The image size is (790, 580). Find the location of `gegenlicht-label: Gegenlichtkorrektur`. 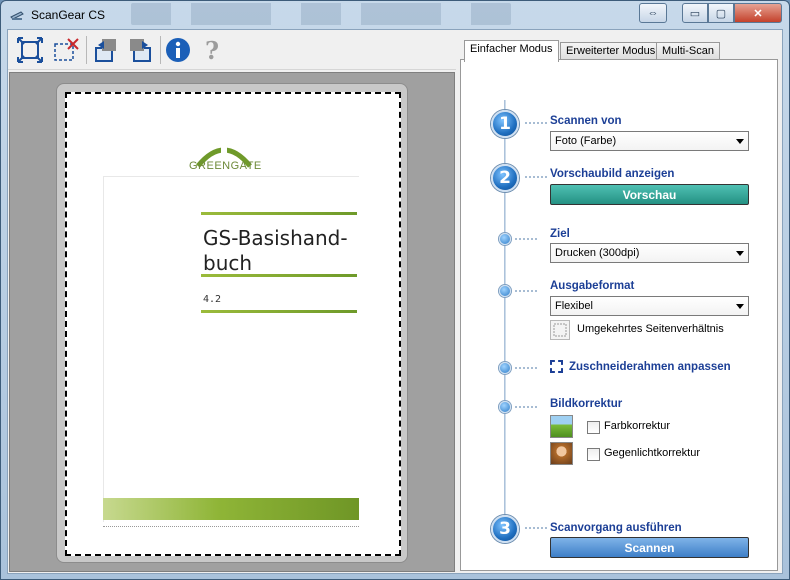

gegenlicht-label: Gegenlichtkorrektur is located at coordinates (652, 453).